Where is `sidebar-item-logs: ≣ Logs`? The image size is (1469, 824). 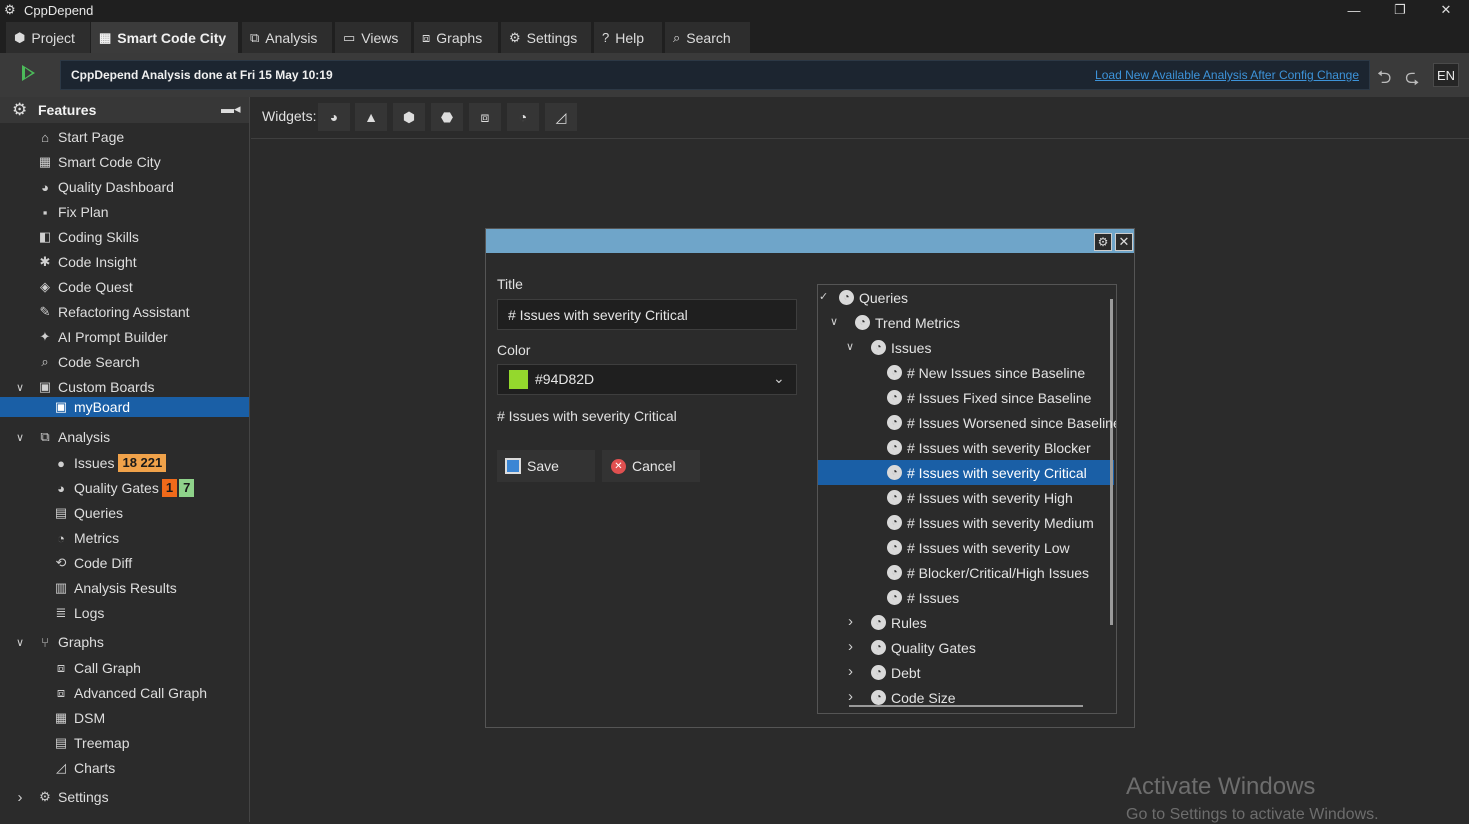 sidebar-item-logs: ≣ Logs is located at coordinates (79, 613).